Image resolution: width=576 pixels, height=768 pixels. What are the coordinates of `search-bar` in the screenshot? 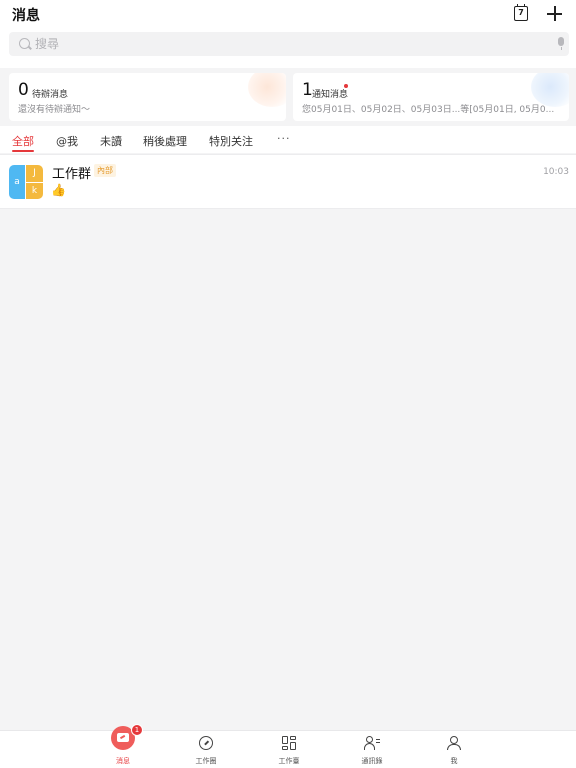 It's located at (289, 44).